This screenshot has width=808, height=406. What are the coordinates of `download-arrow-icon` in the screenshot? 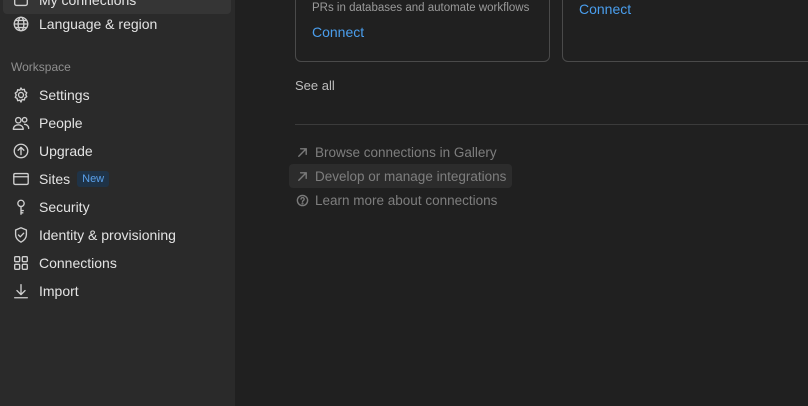 It's located at (21, 291).